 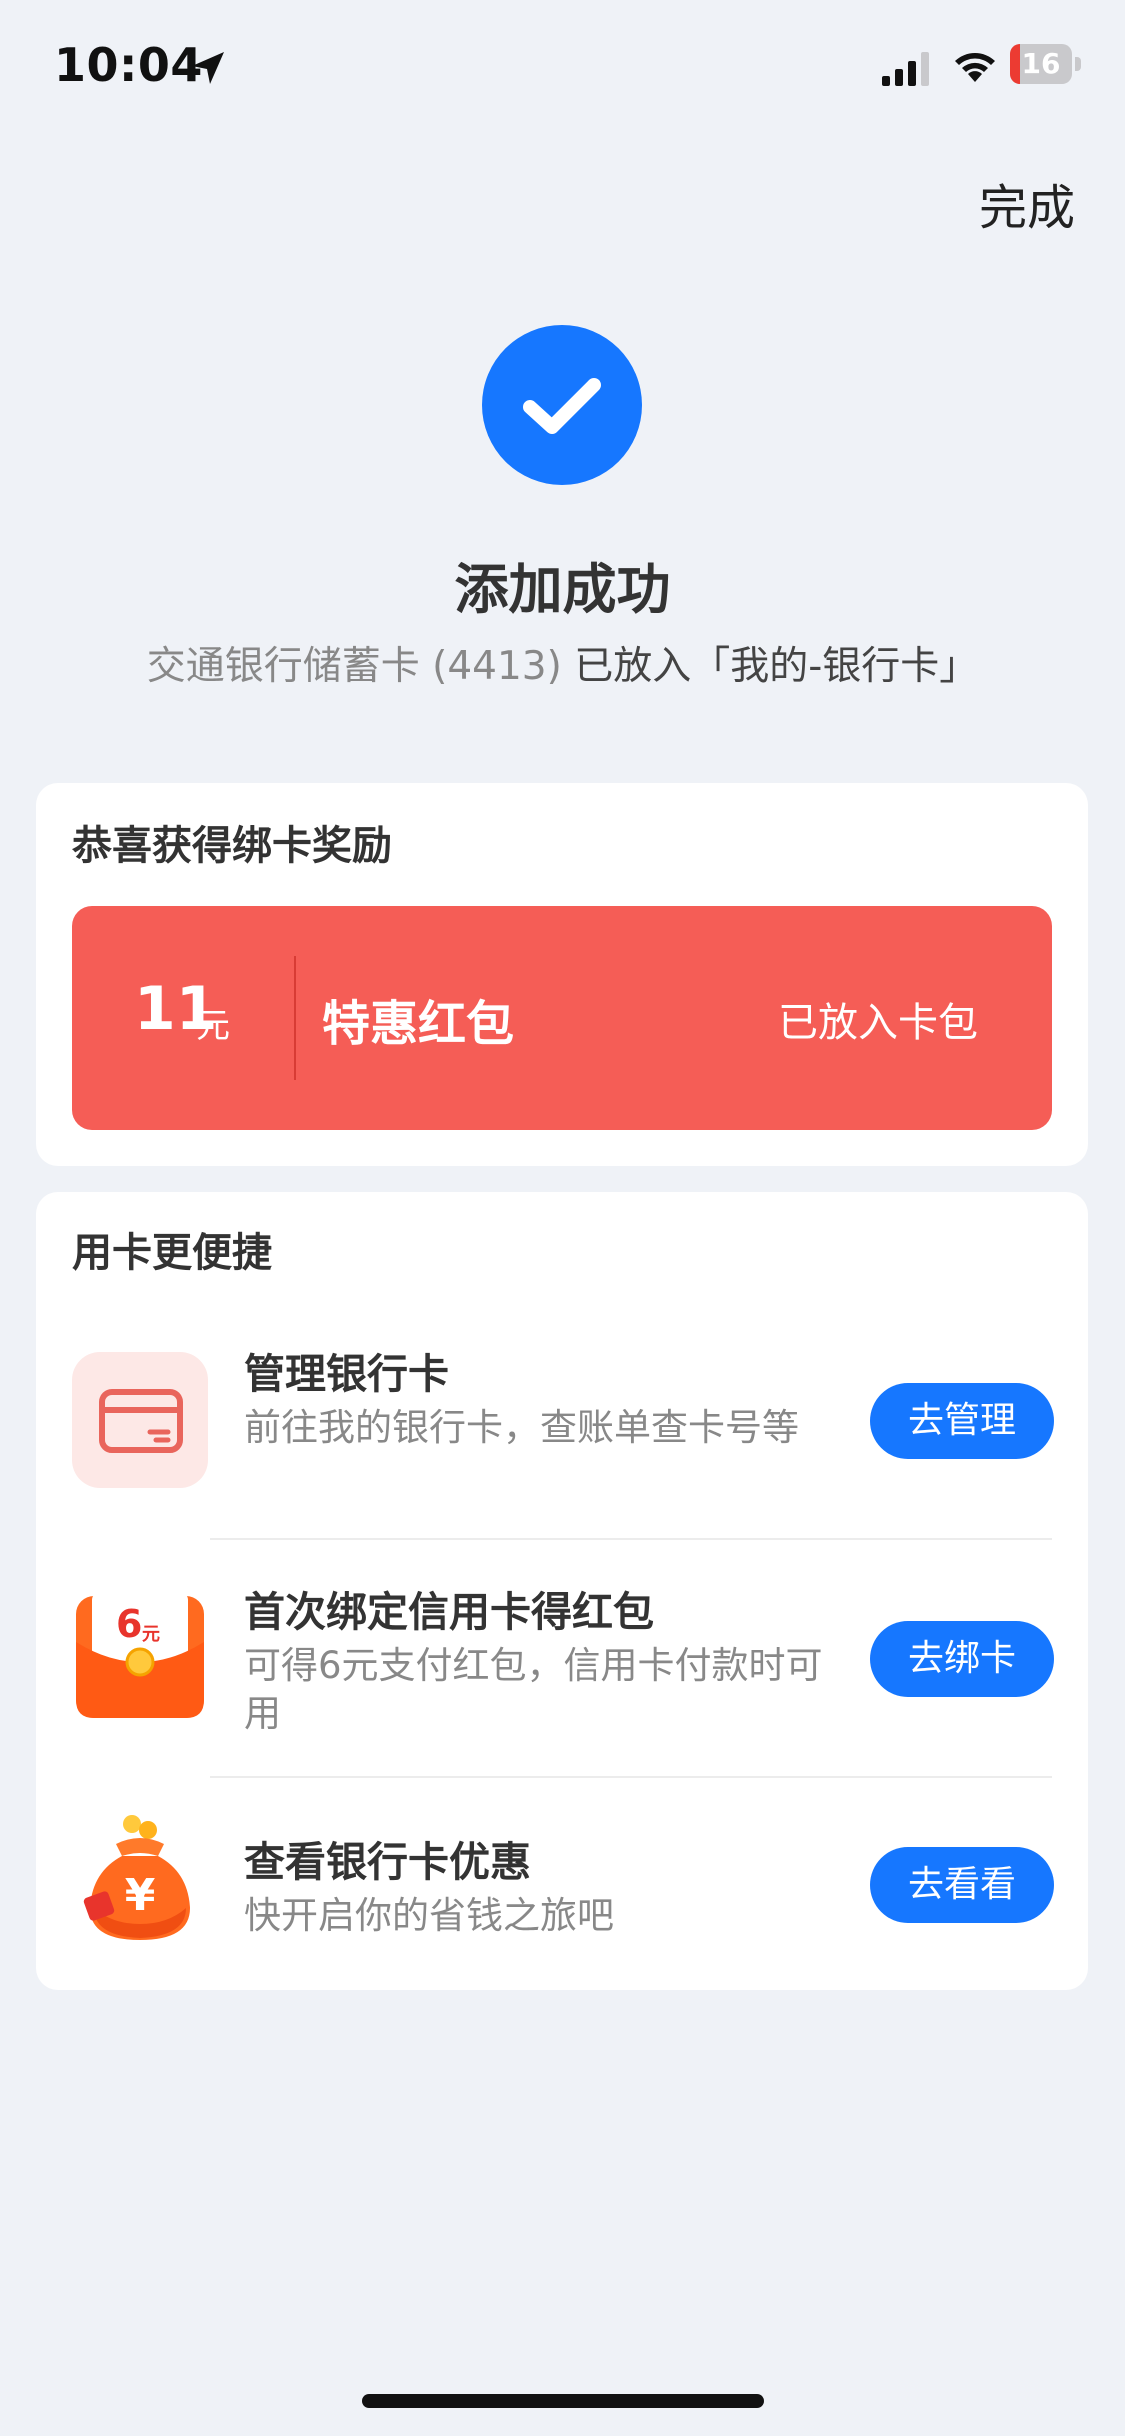 I want to click on bind-card-button: 去绑卡, so click(x=962, y=1659).